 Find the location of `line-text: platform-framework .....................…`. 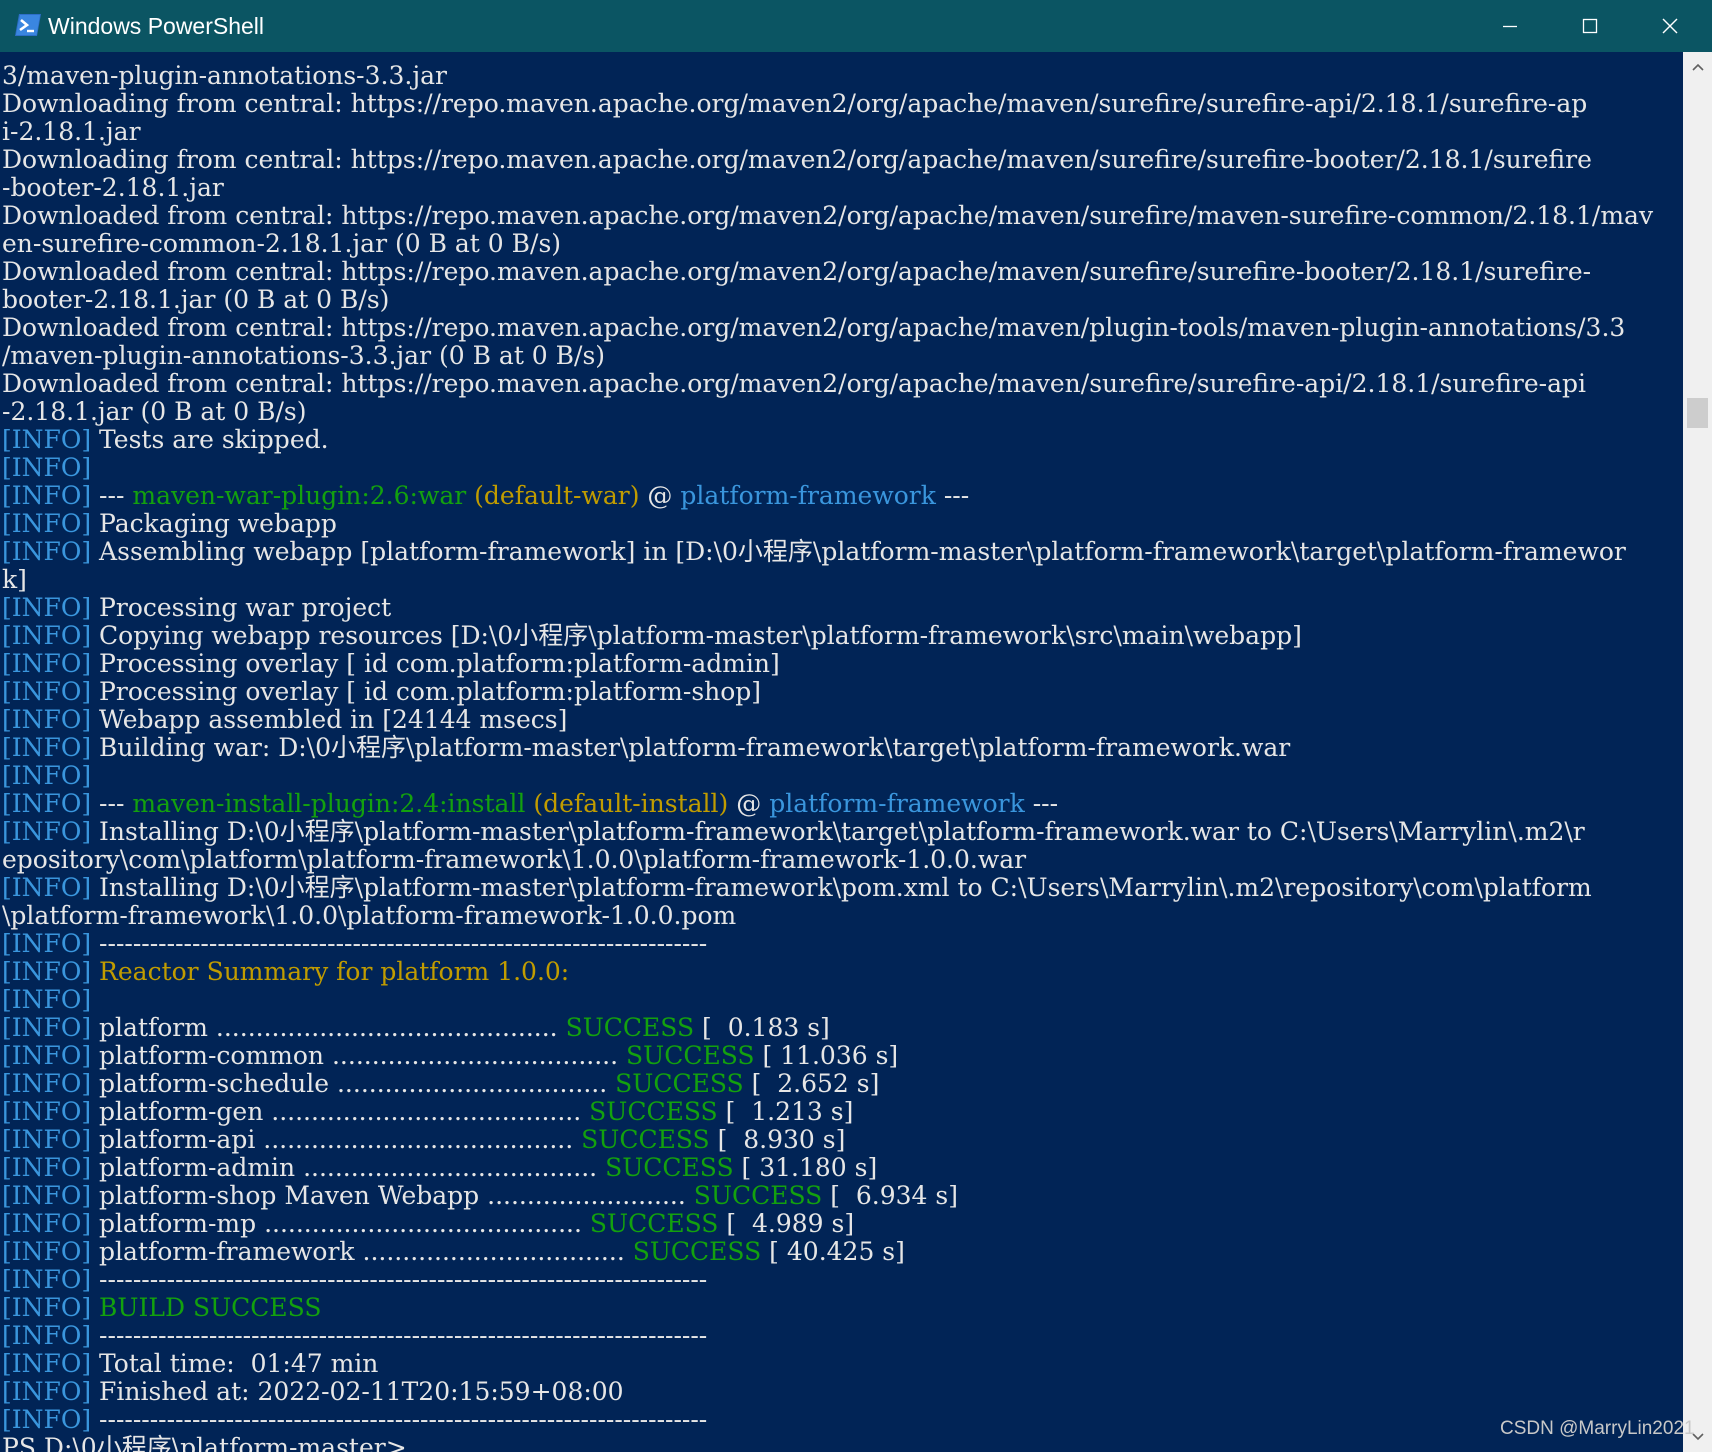

line-text: platform-framework .....................… is located at coordinates (362, 1251).